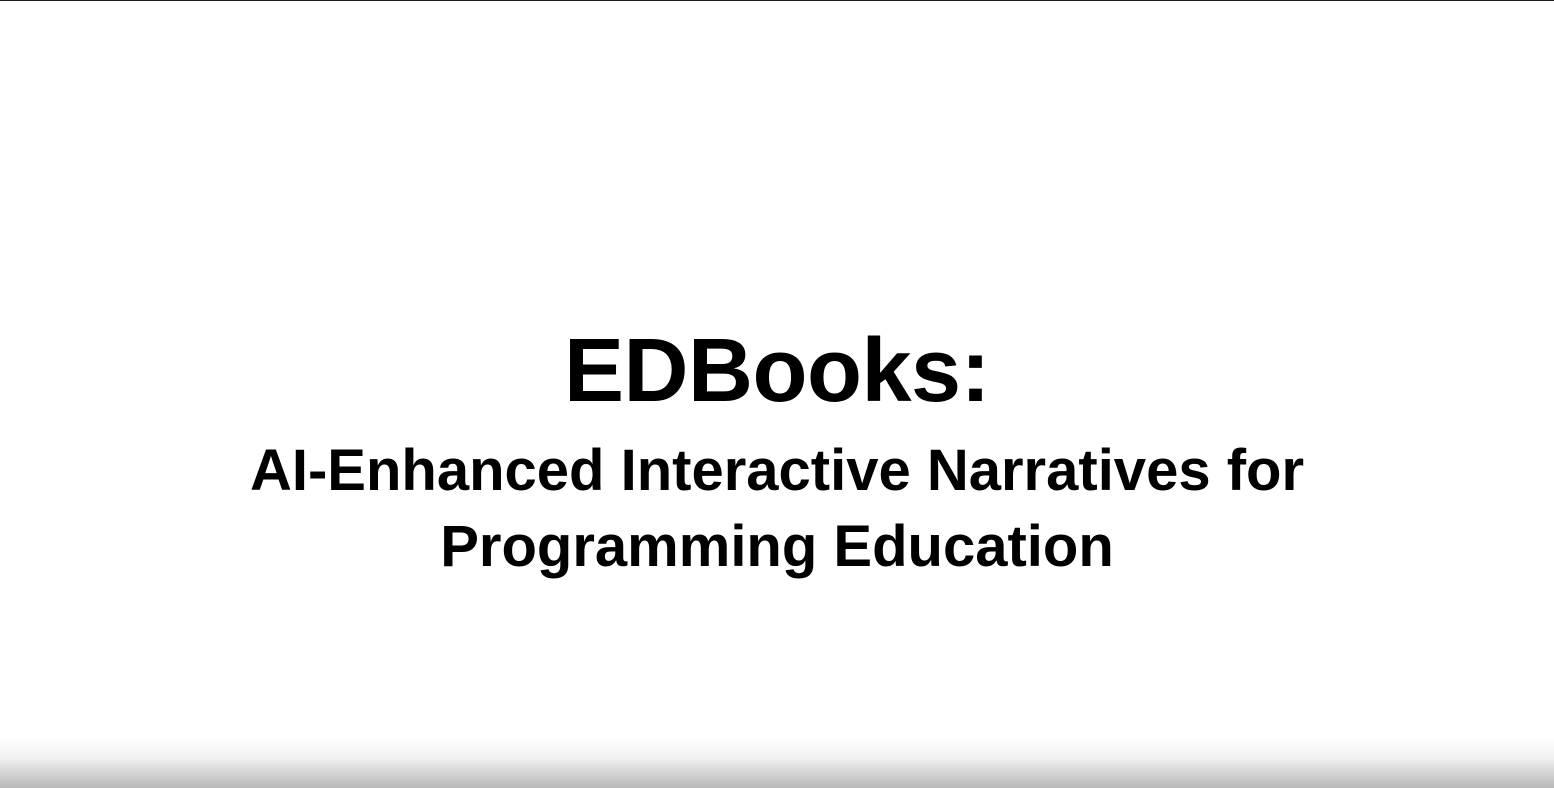 The width and height of the screenshot is (1554, 788). I want to click on top-divider, so click(777, 0).